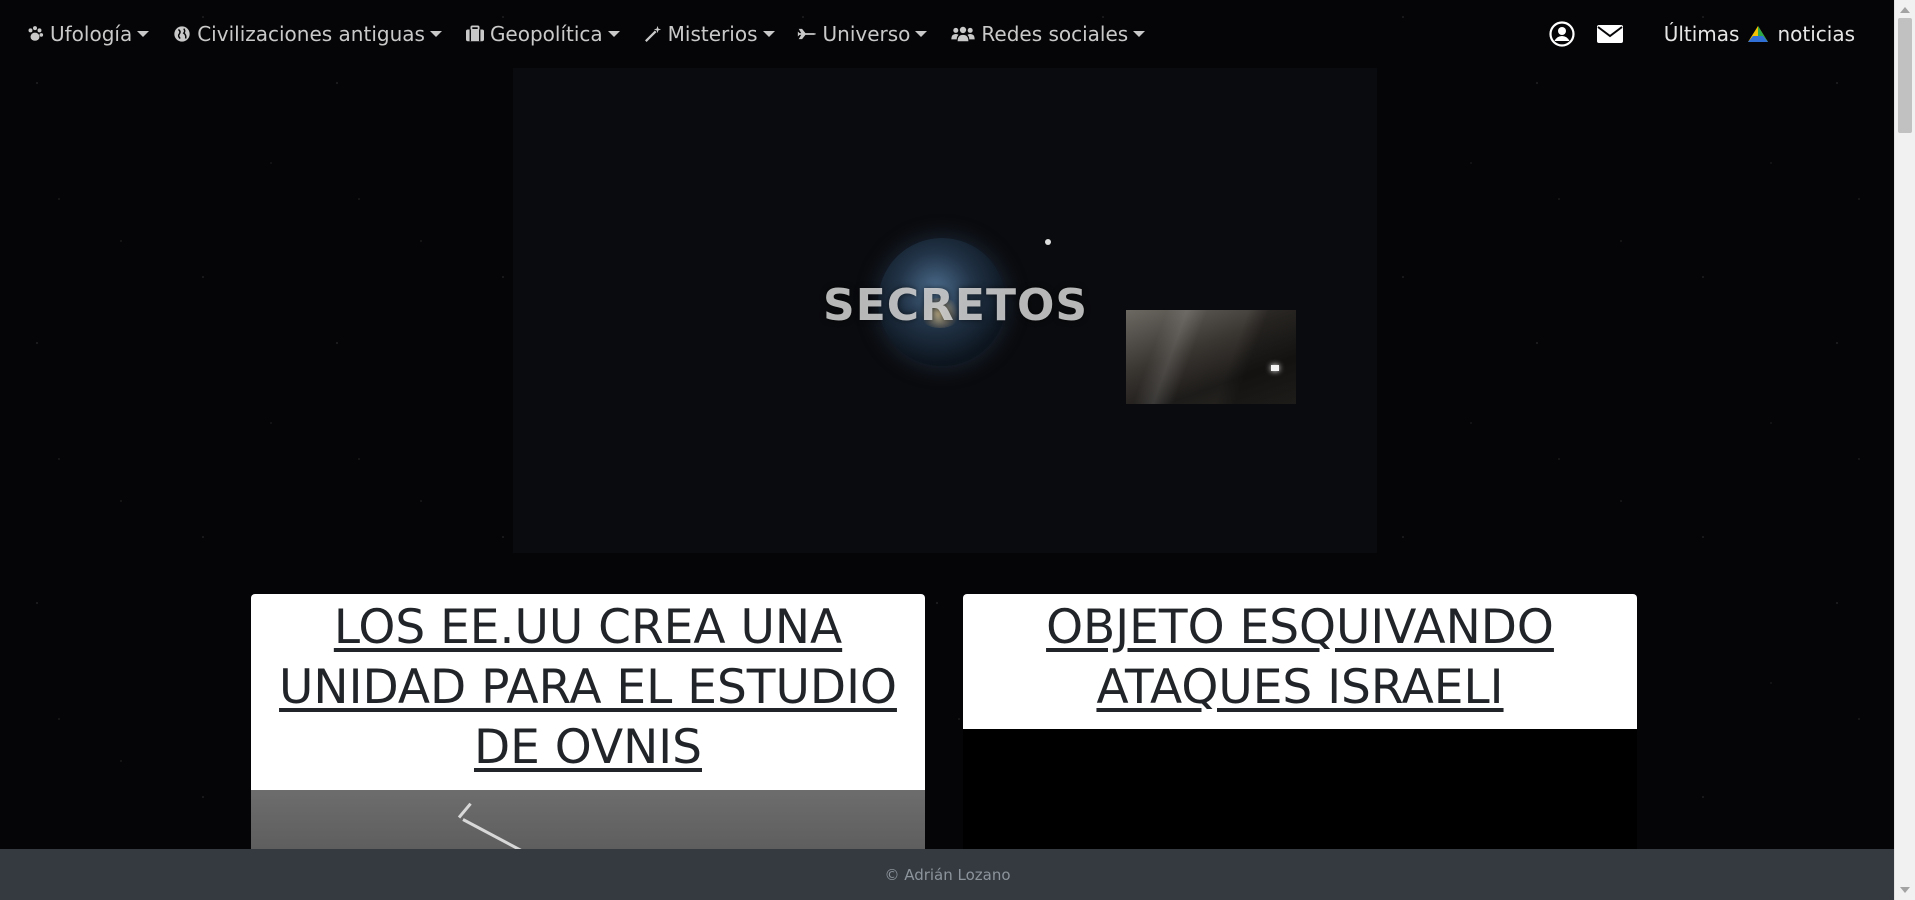 The image size is (1915, 900). What do you see at coordinates (1275, 368) in the screenshot?
I see `thumbnail-light` at bounding box center [1275, 368].